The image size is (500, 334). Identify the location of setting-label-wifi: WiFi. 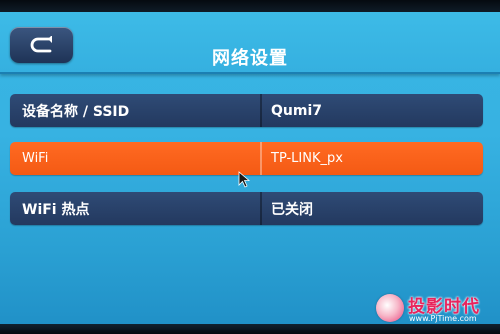
(35, 158).